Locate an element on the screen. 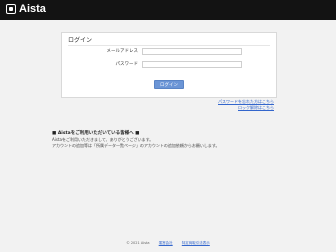 The height and width of the screenshot is (252, 336). password-label: パスワード is located at coordinates (127, 64).